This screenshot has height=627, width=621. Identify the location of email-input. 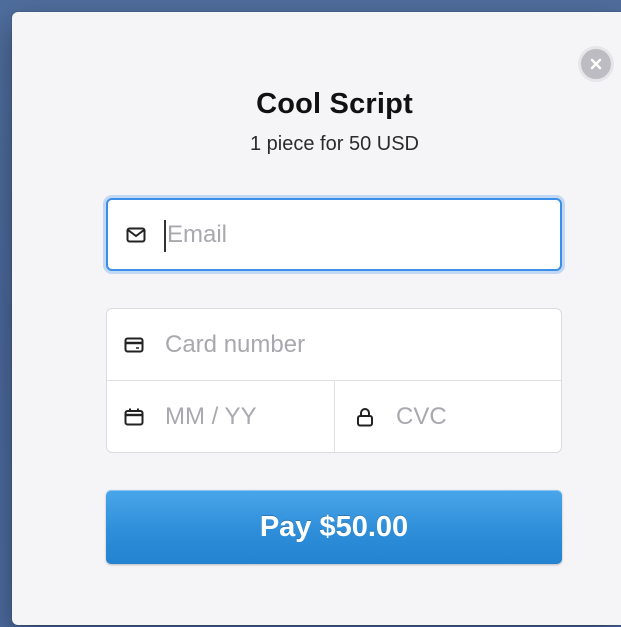
(358, 234).